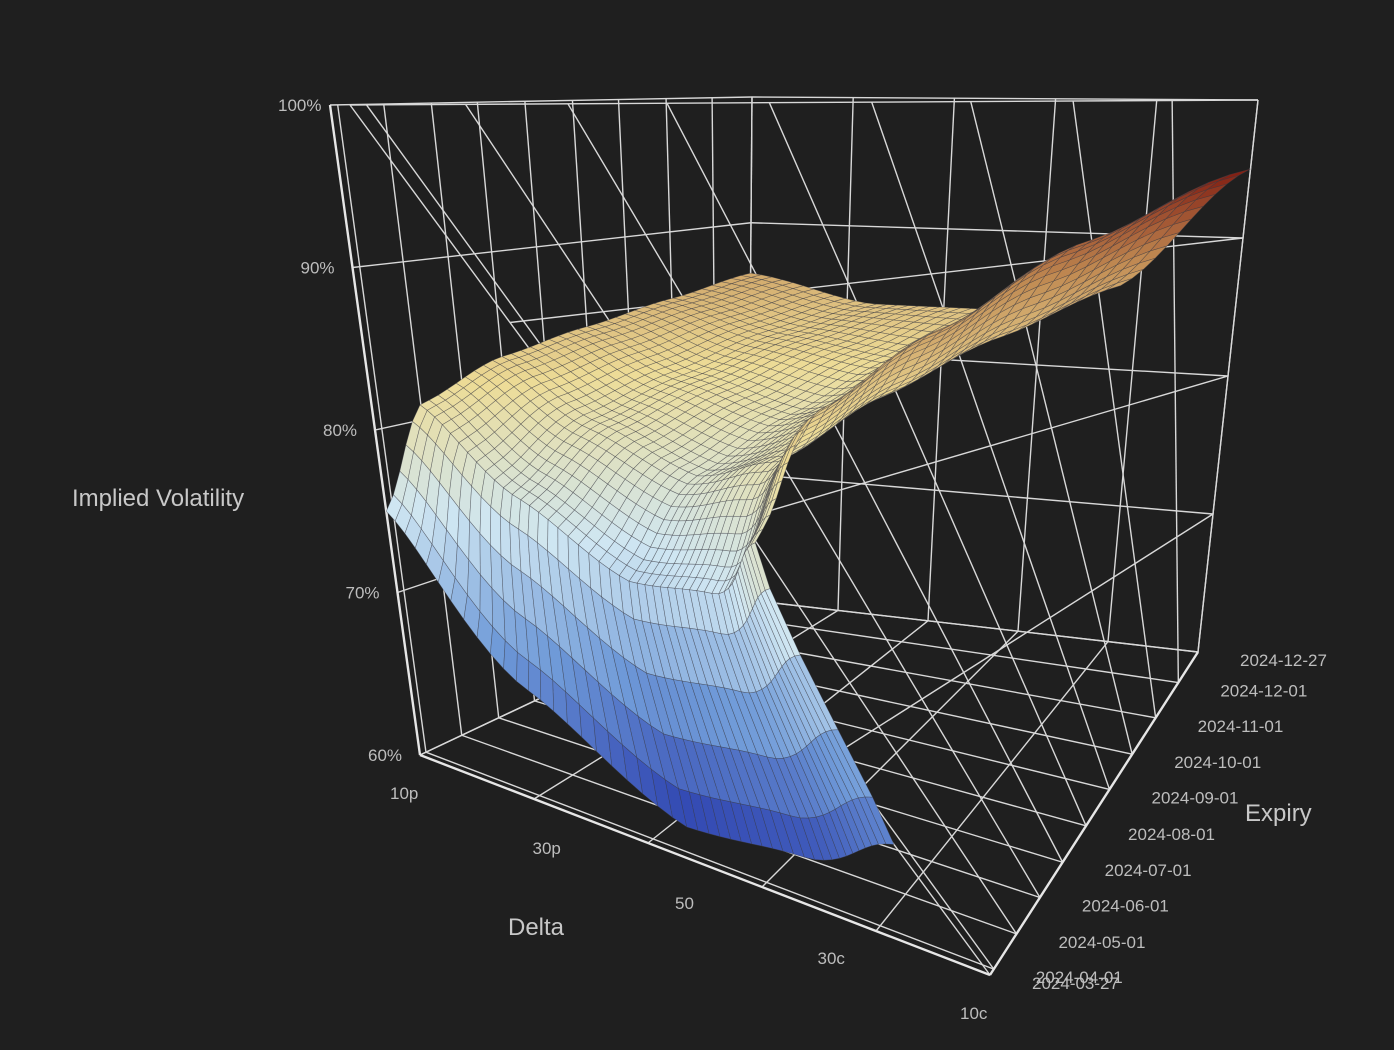 This screenshot has width=1394, height=1050. I want to click on y-tick-label: 2024-07-01, so click(1148, 870).